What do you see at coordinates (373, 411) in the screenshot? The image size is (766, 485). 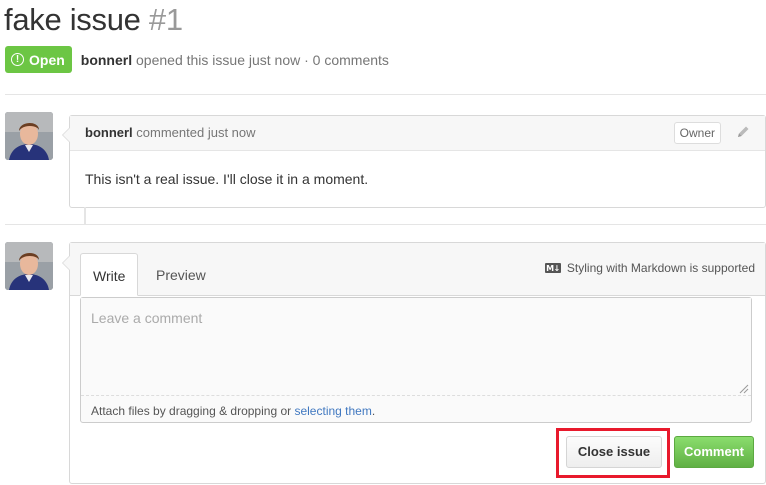 I see `attach-suffix: .` at bounding box center [373, 411].